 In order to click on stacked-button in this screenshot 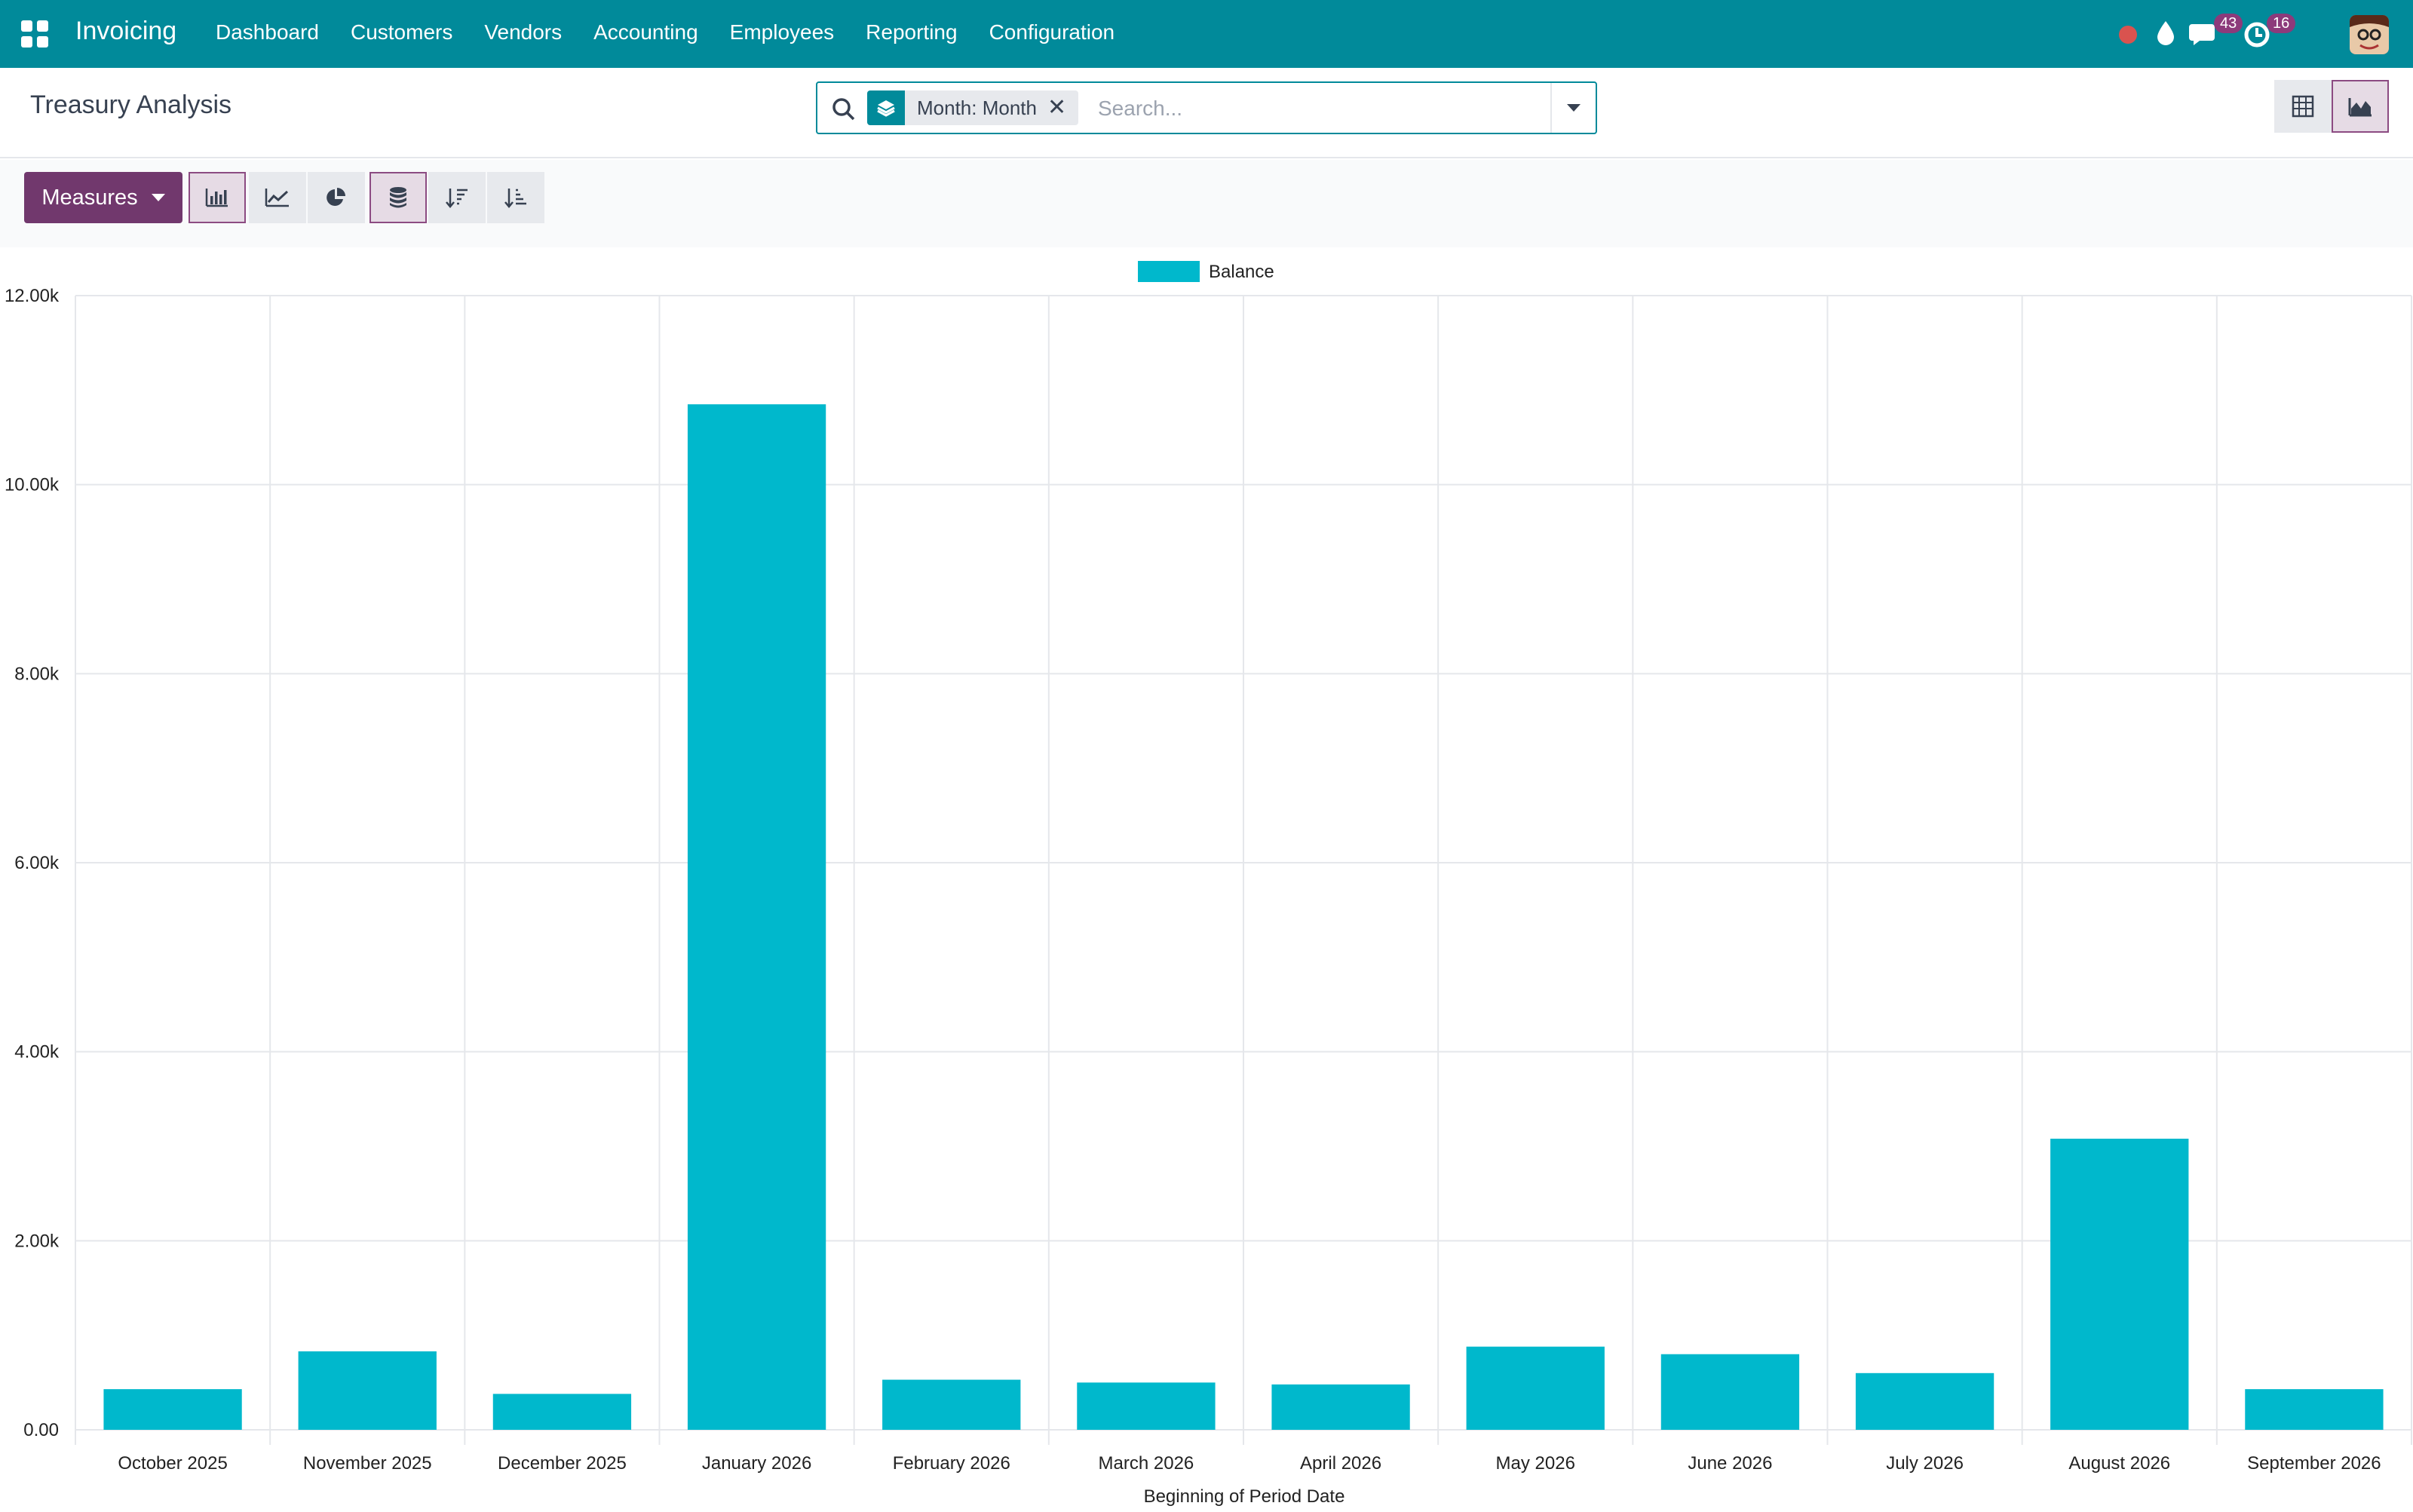, I will do `click(398, 197)`.